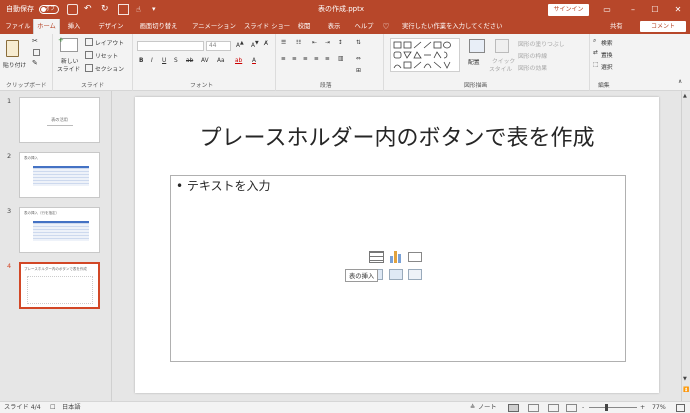 The width and height of the screenshot is (690, 413). What do you see at coordinates (358, 59) in the screenshot?
I see `align-text-icon: ⇔` at bounding box center [358, 59].